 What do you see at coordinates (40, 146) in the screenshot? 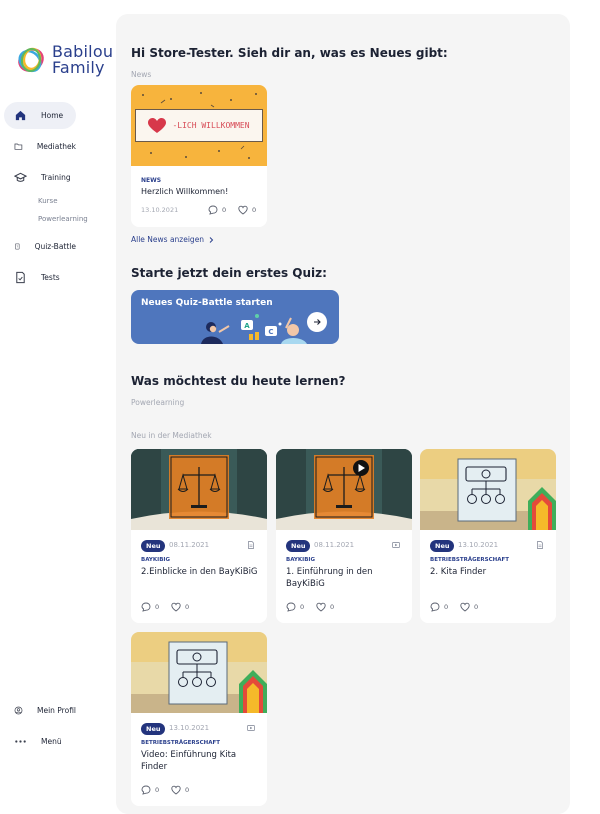
I see `sidebar-item-mediathek: Mediathek` at bounding box center [40, 146].